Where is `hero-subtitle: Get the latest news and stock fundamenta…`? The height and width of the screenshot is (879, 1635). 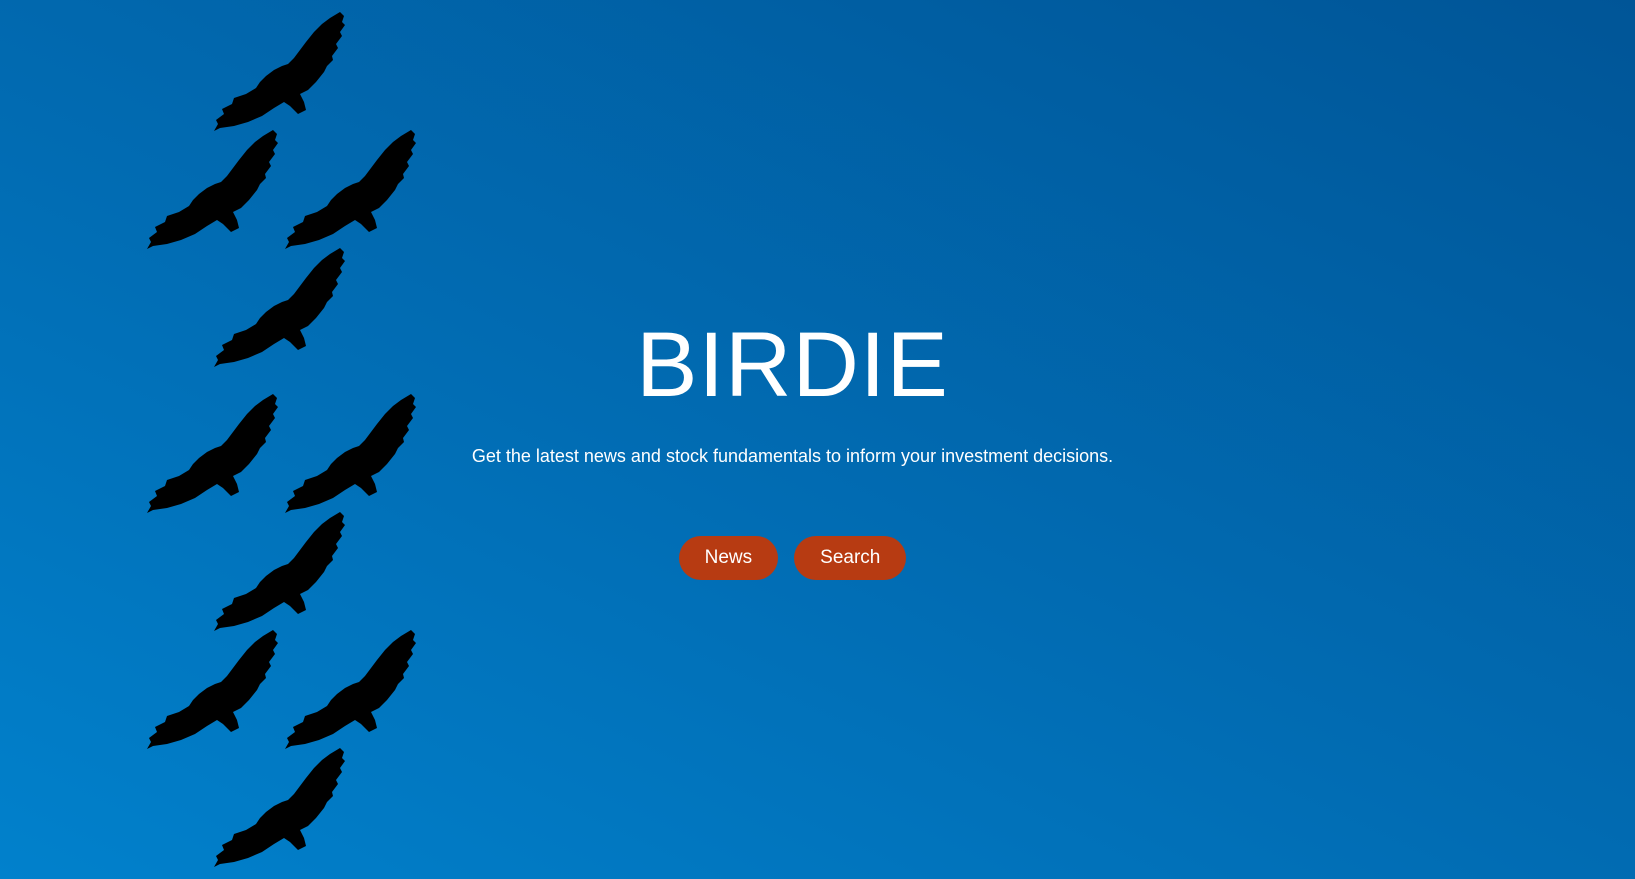 hero-subtitle: Get the latest news and stock fundamenta… is located at coordinates (792, 456).